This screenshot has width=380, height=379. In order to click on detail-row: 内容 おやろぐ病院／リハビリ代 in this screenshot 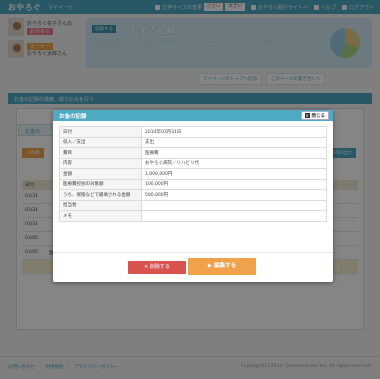, I will do `click(193, 163)`.